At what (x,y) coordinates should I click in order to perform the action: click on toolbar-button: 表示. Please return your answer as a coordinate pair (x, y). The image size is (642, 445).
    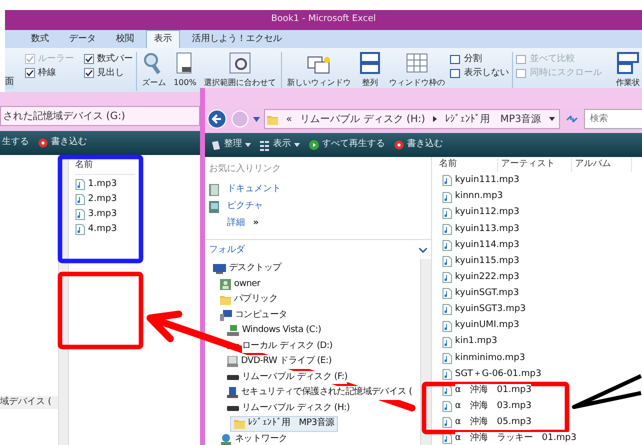
    Looking at the image, I should click on (280, 145).